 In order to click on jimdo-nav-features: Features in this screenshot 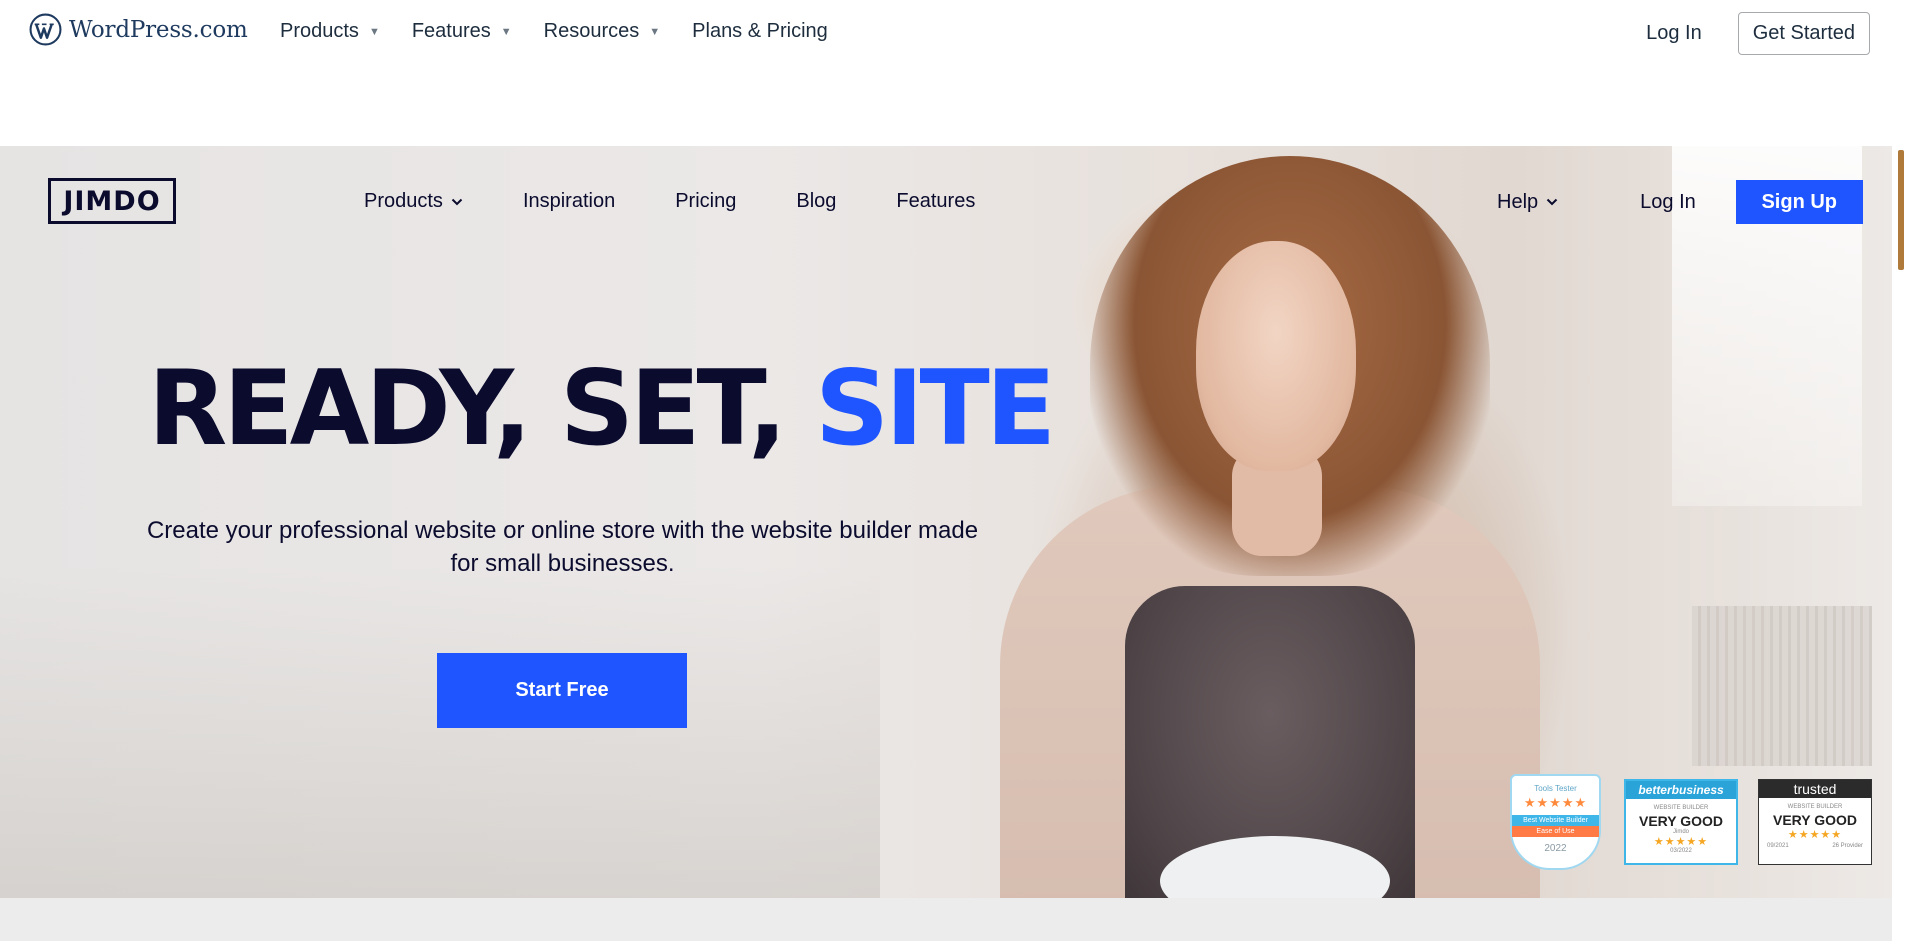, I will do `click(935, 201)`.